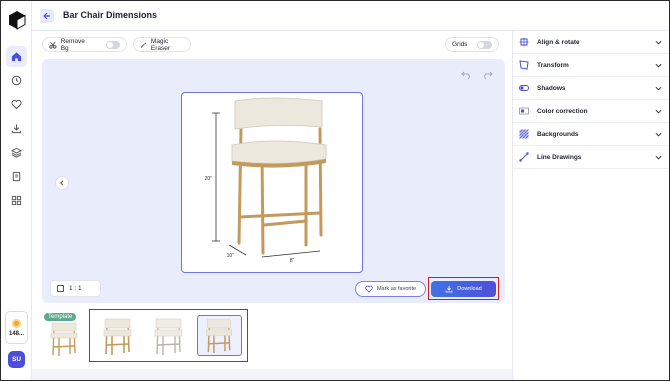 Image resolution: width=670 pixels, height=381 pixels. Describe the element at coordinates (266, 180) in the screenshot. I see `bar-chair-image: 20" 10" 8"` at that location.